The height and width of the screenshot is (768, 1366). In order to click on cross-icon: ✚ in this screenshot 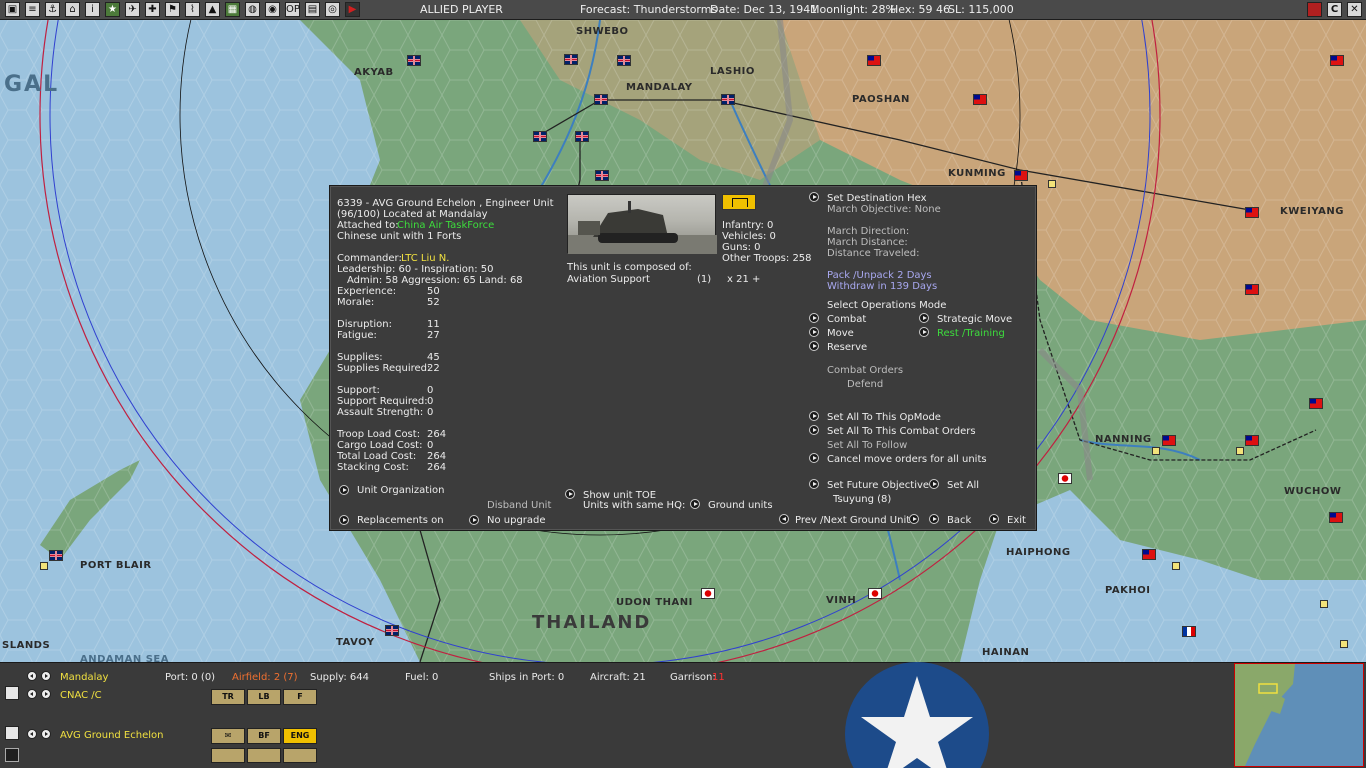, I will do `click(152, 9)`.